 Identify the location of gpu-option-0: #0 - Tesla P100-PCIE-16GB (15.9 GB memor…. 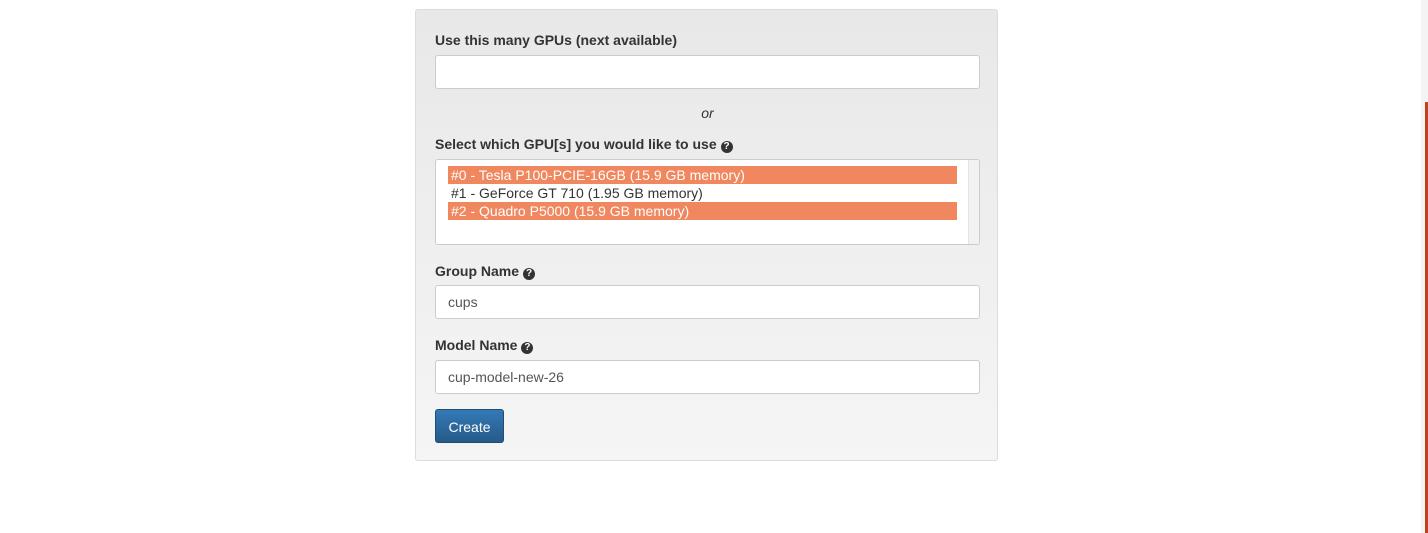
(702, 175).